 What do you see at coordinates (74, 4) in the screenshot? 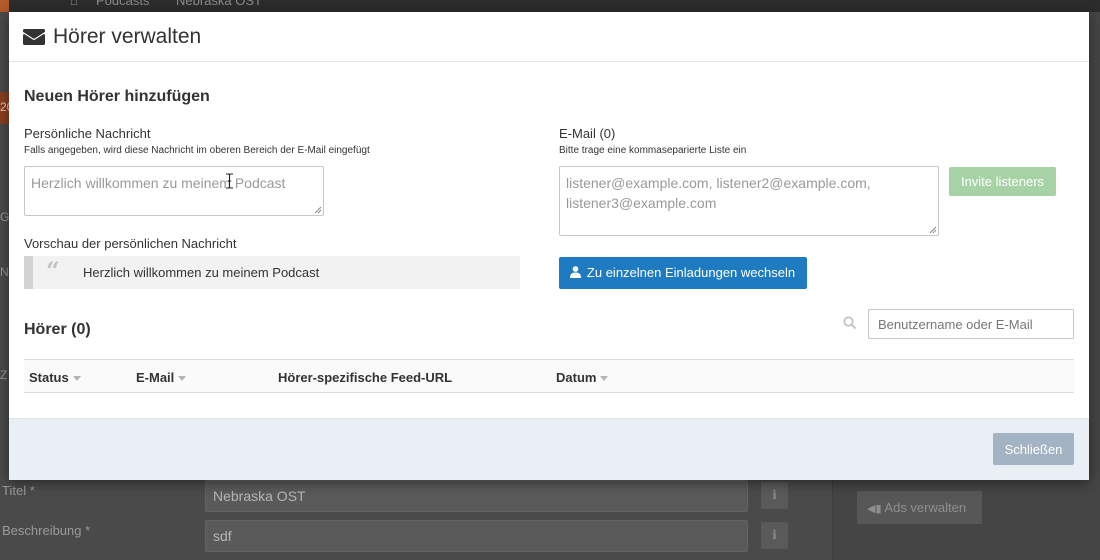
I see `home-icon: ⌂` at bounding box center [74, 4].